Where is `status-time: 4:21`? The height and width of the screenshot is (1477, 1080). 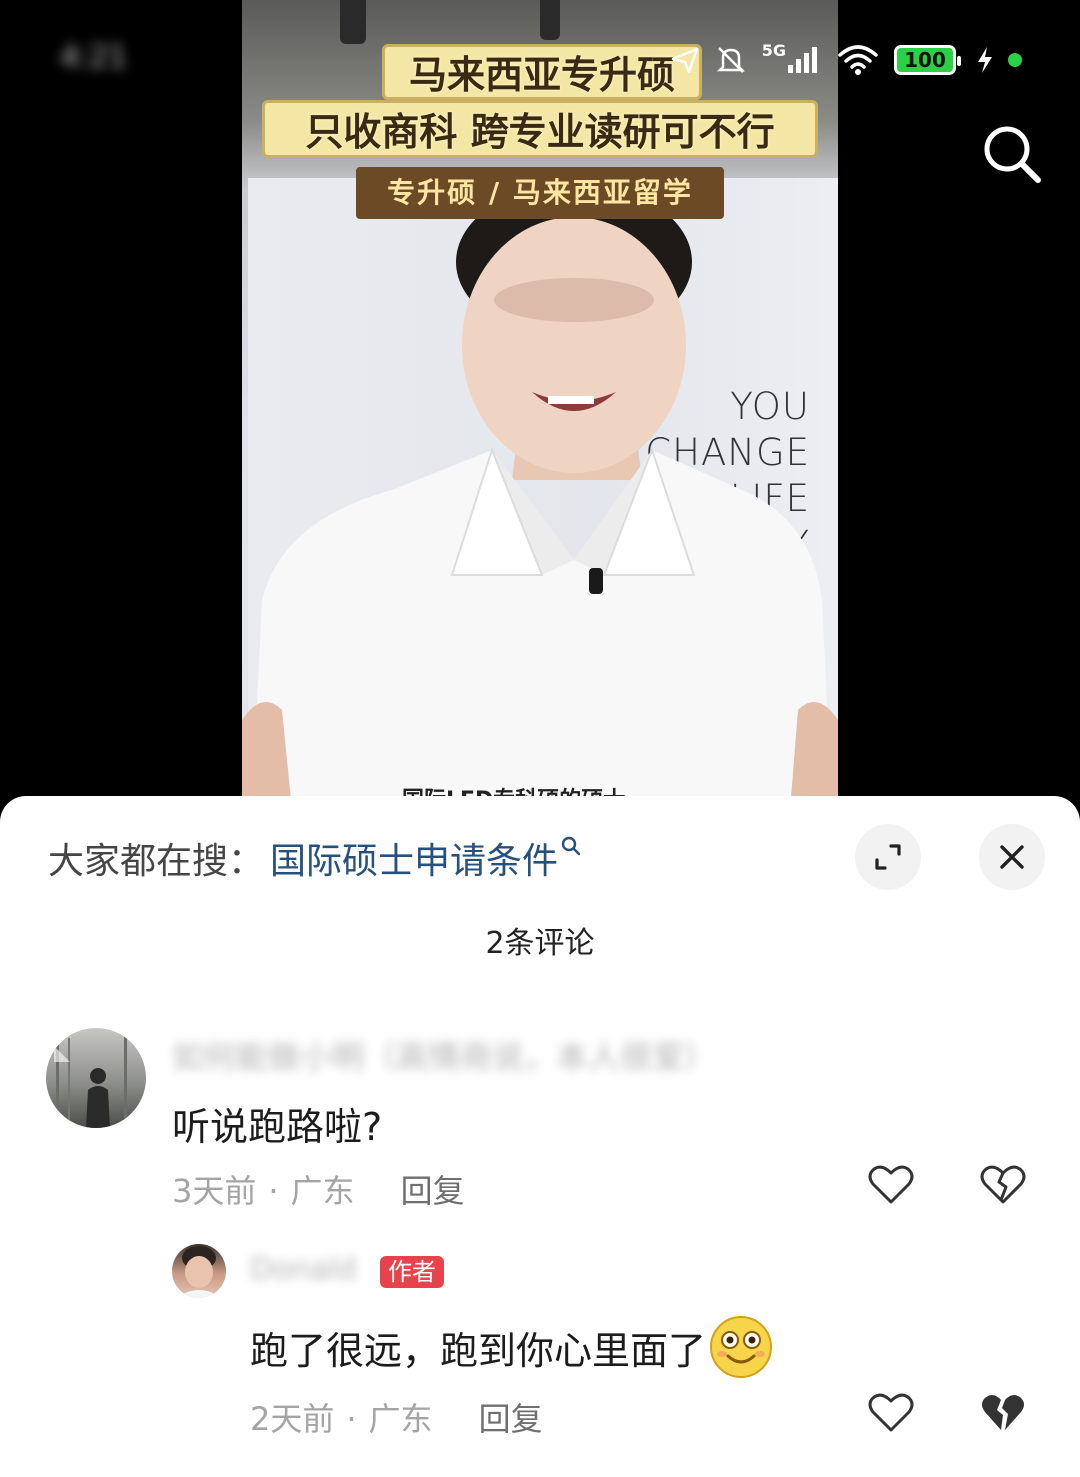
status-time: 4:21 is located at coordinates (94, 57).